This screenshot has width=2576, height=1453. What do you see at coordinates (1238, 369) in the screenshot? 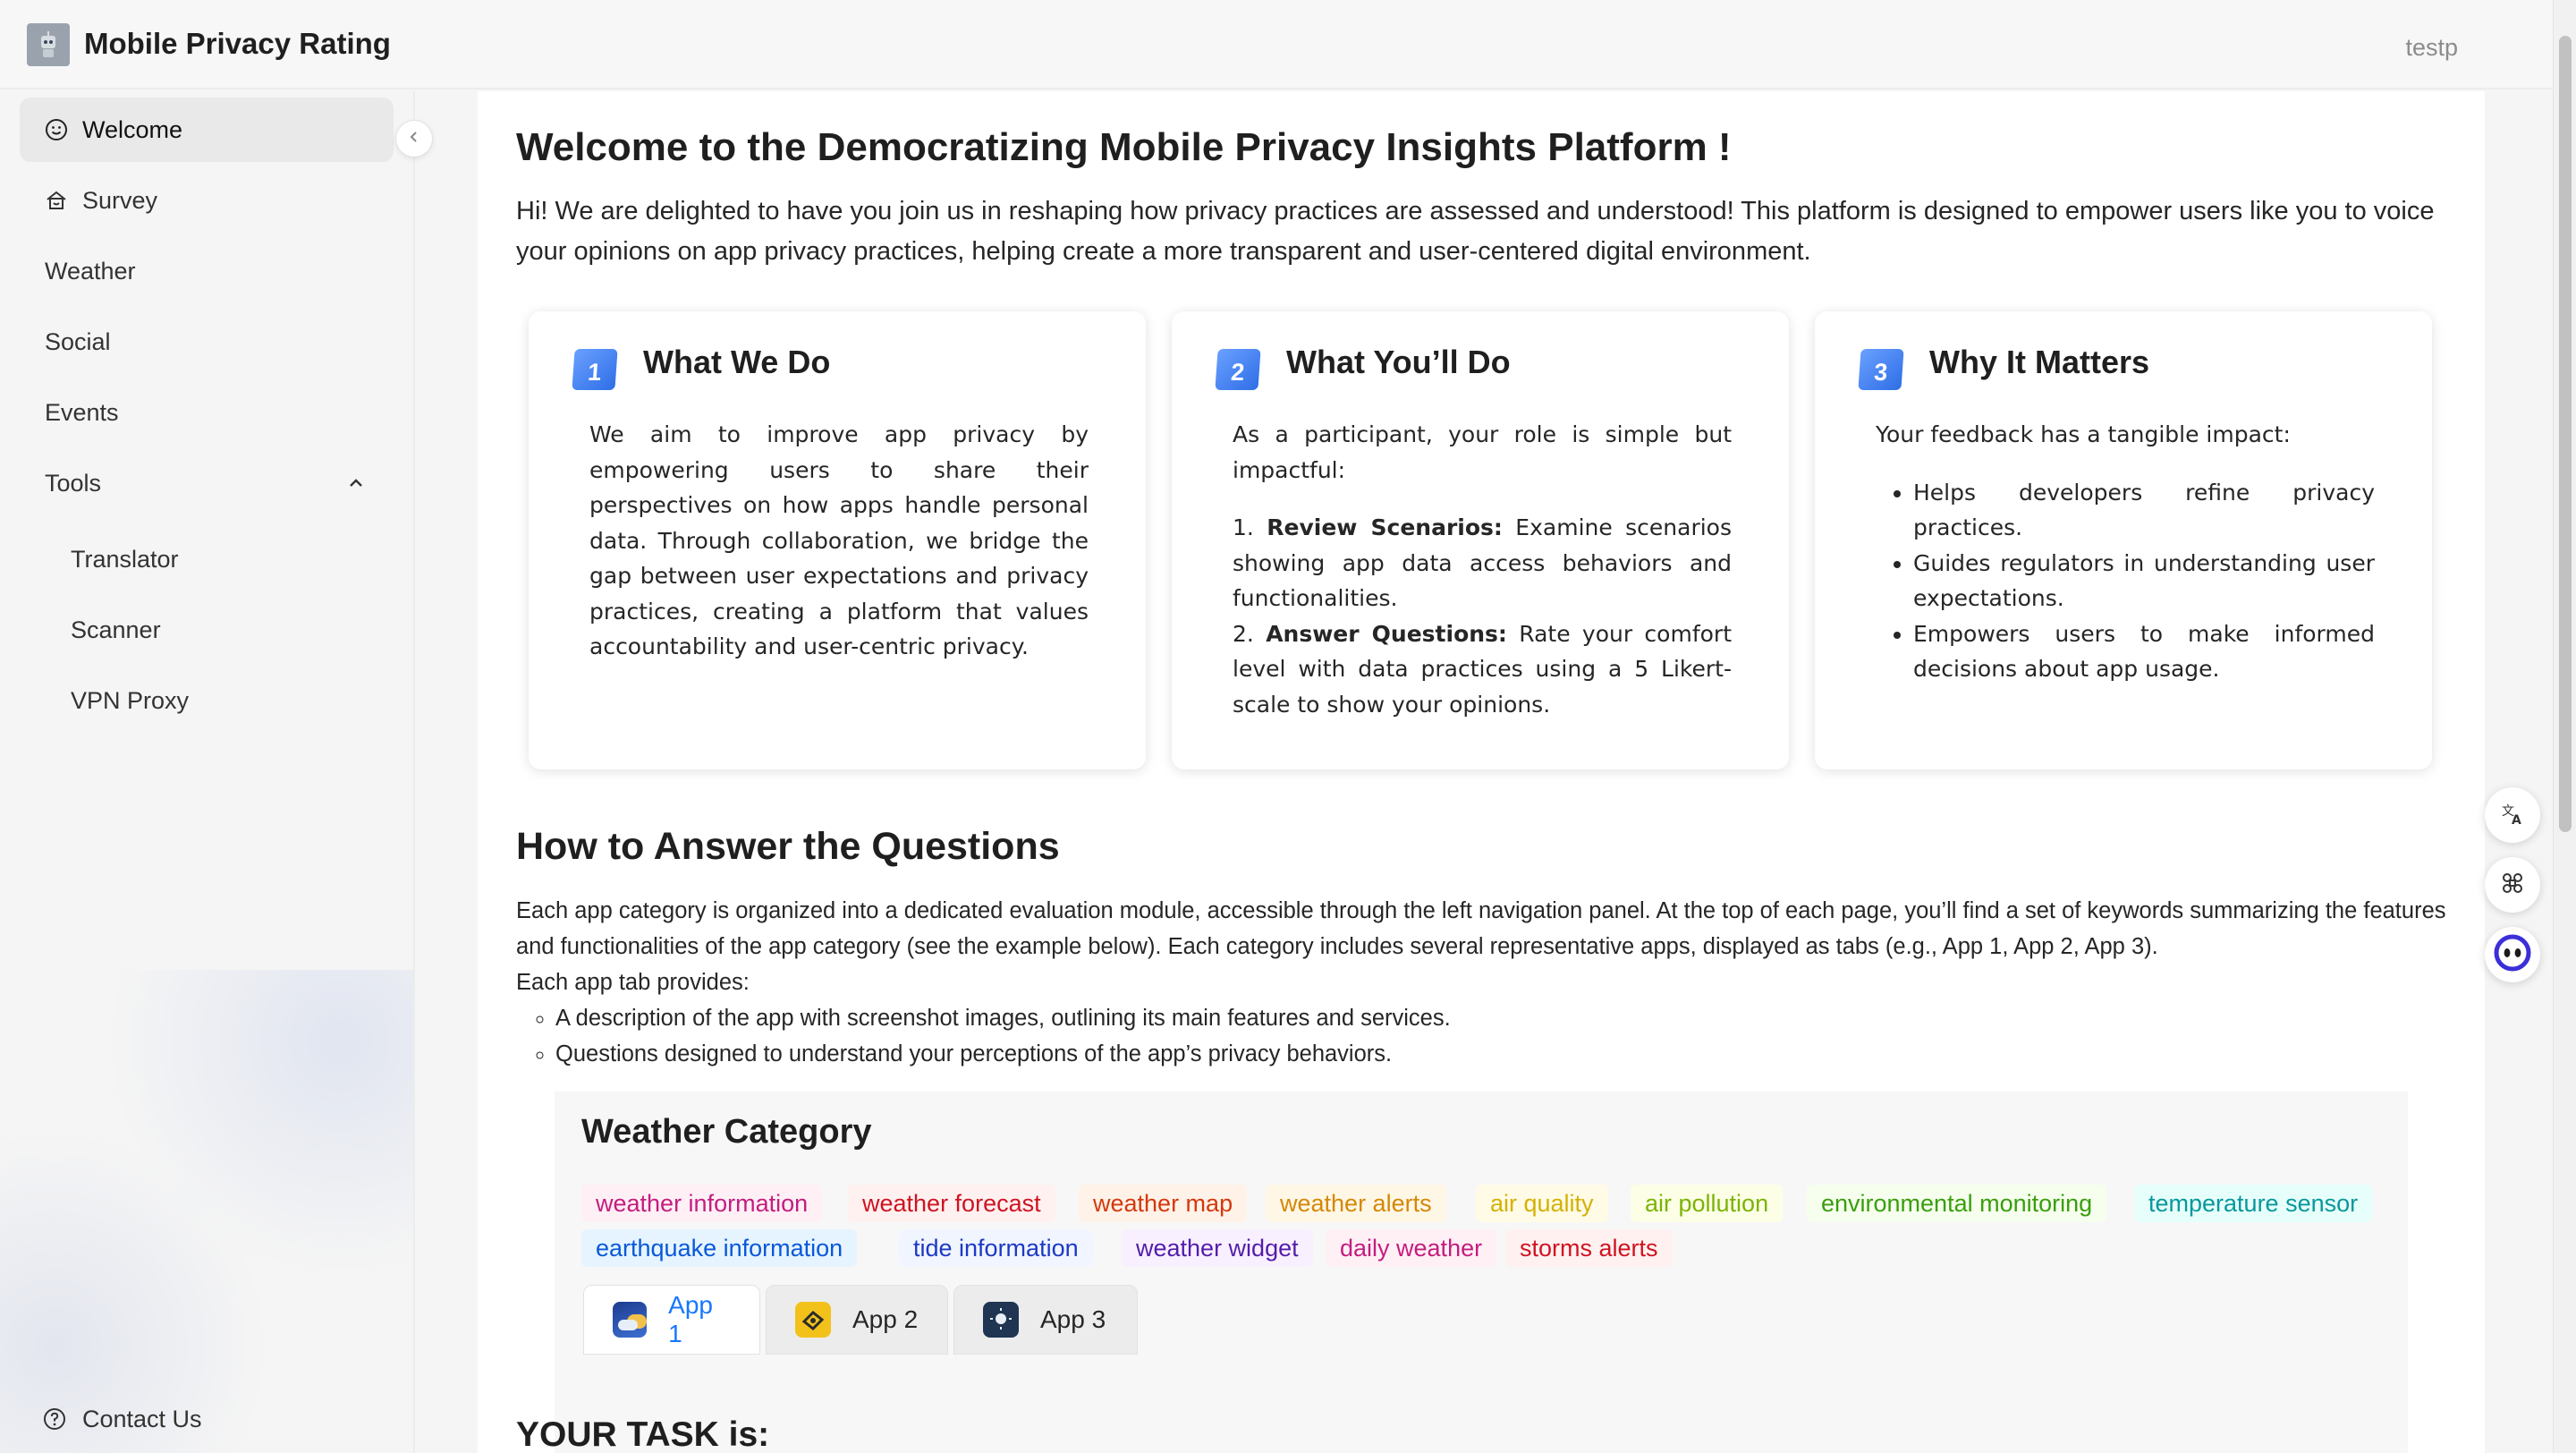
I see `step-number-badge: 2` at bounding box center [1238, 369].